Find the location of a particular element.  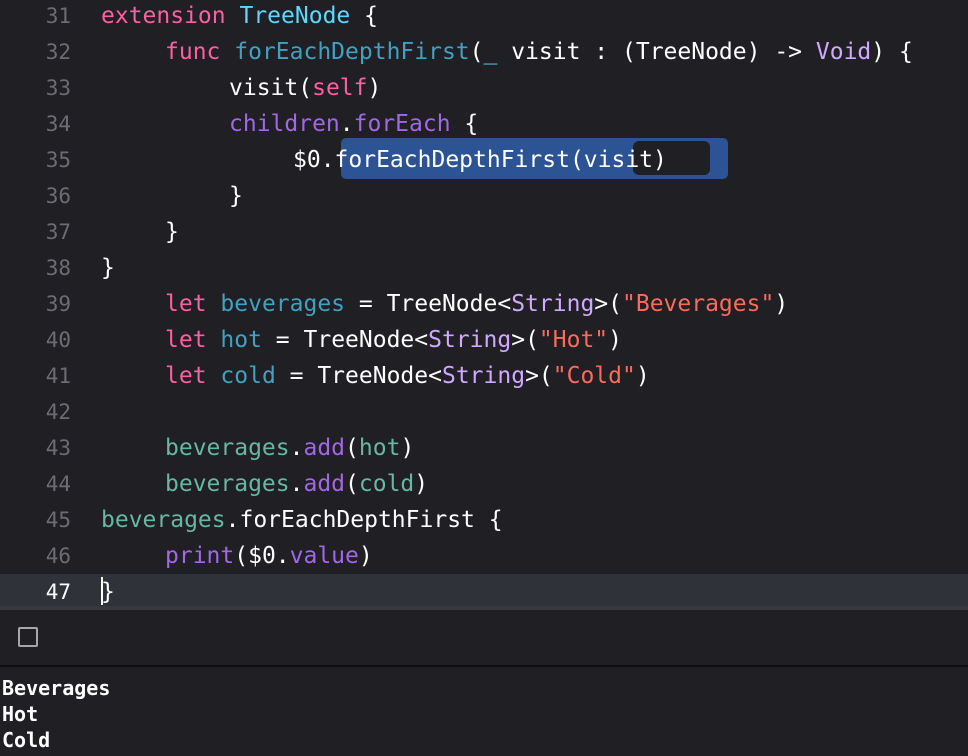

line-number: 36 is located at coordinates (58, 196).